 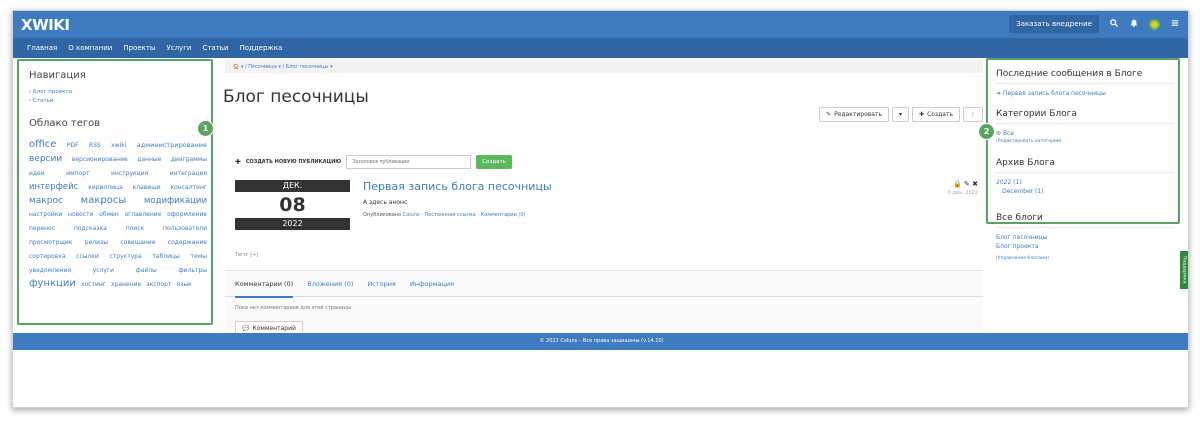 I want to click on tag-cloud-item: PDF, so click(x=73, y=145).